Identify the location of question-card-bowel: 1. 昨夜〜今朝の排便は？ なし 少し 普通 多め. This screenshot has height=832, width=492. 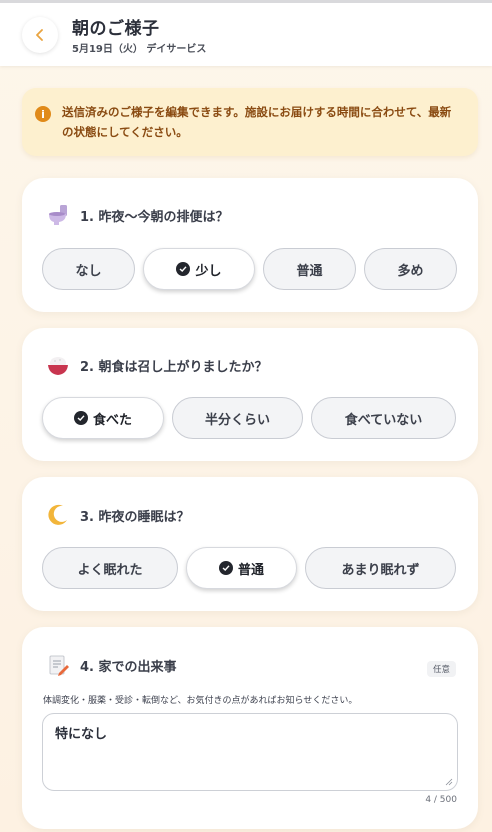
(250, 245).